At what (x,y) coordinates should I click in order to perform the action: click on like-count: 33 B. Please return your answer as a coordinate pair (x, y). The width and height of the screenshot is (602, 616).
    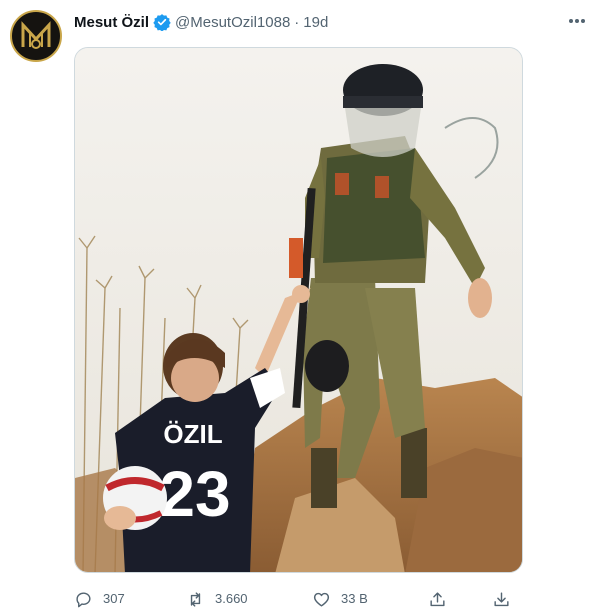
    Looking at the image, I should click on (354, 598).